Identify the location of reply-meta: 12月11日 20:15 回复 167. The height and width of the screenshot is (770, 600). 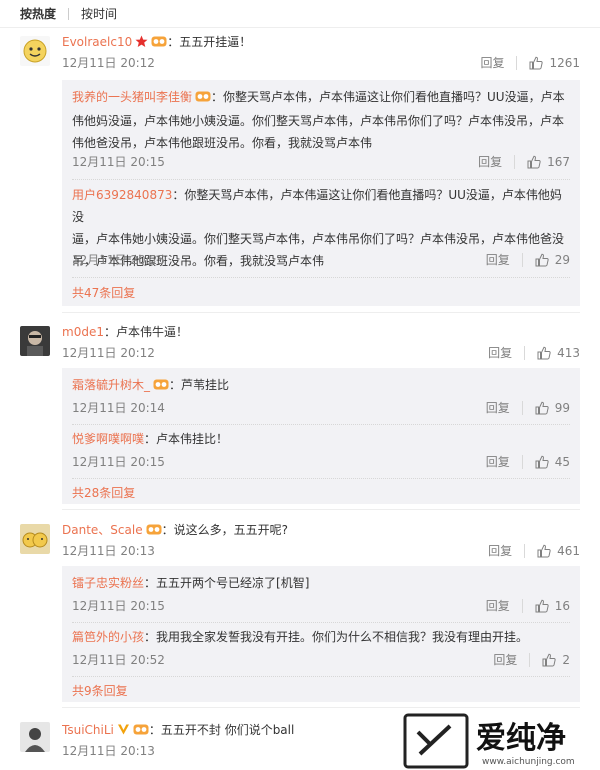
(326, 162).